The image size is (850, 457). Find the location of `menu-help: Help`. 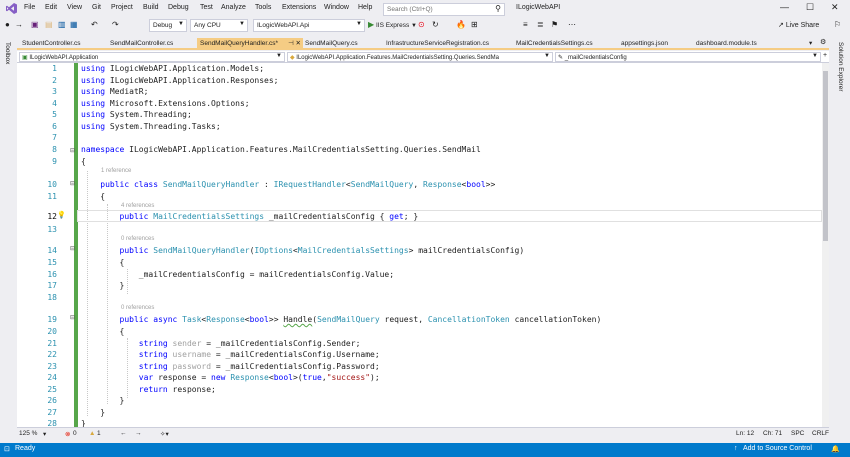

menu-help: Help is located at coordinates (365, 7).